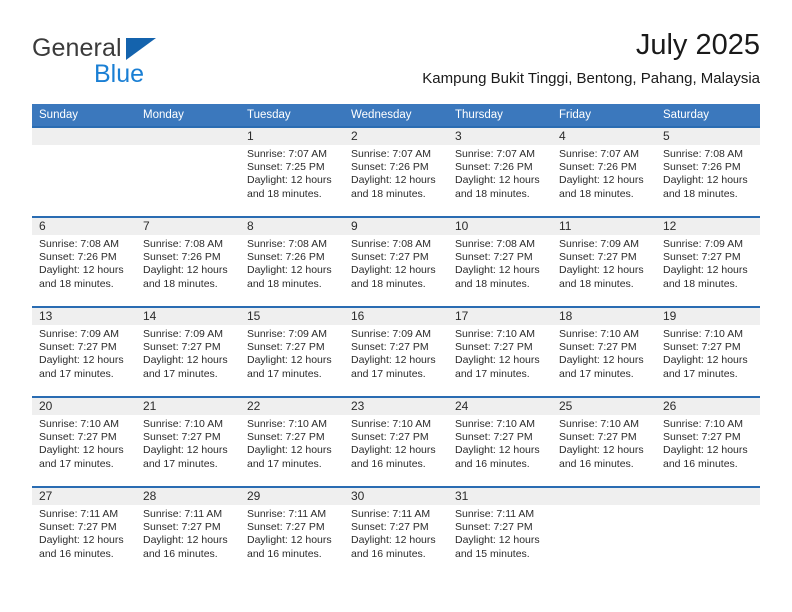 The height and width of the screenshot is (612, 792). I want to click on day-number: 1, so click(292, 136).